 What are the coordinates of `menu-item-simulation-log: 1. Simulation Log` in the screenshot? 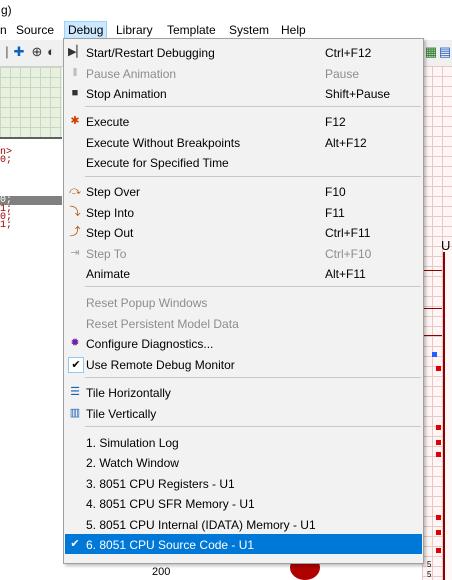 It's located at (243, 442).